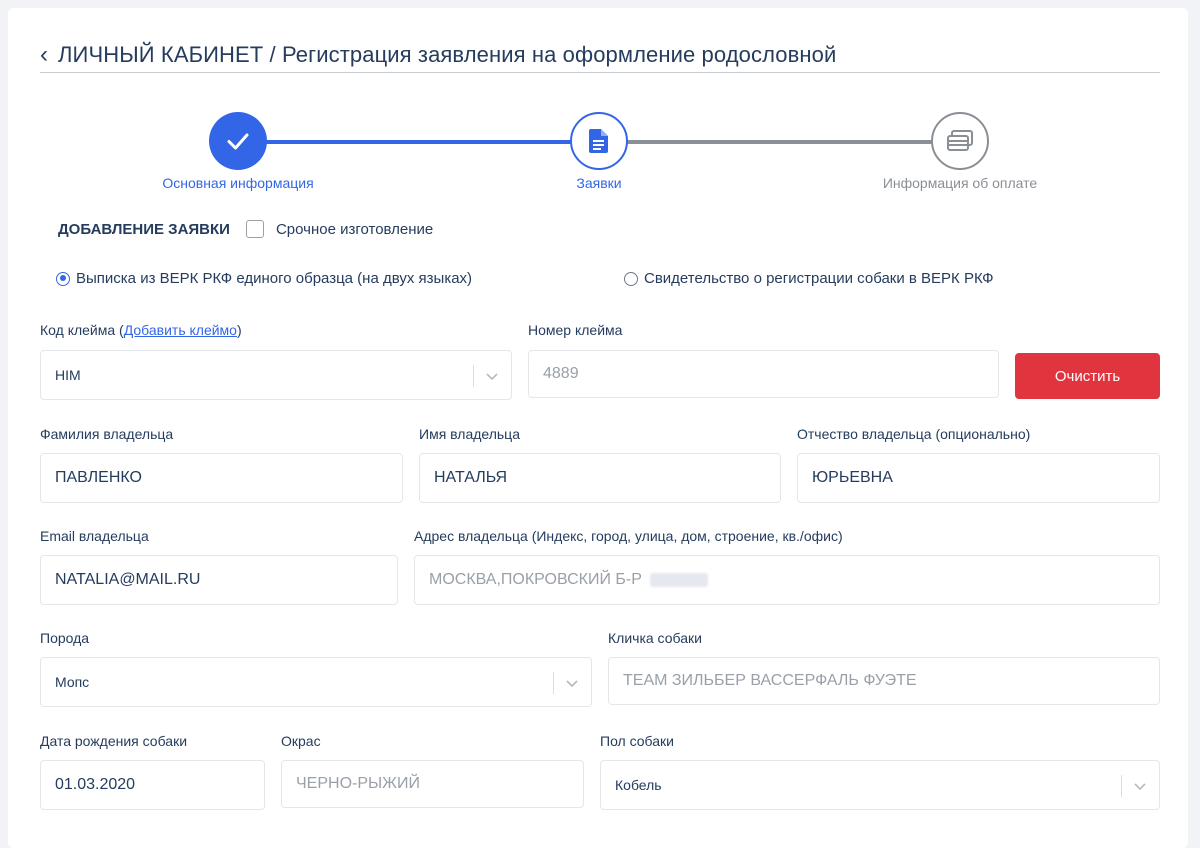 The height and width of the screenshot is (848, 1200). What do you see at coordinates (914, 434) in the screenshot?
I see `owner-middle-name-label: Отчество владельца (опционально)` at bounding box center [914, 434].